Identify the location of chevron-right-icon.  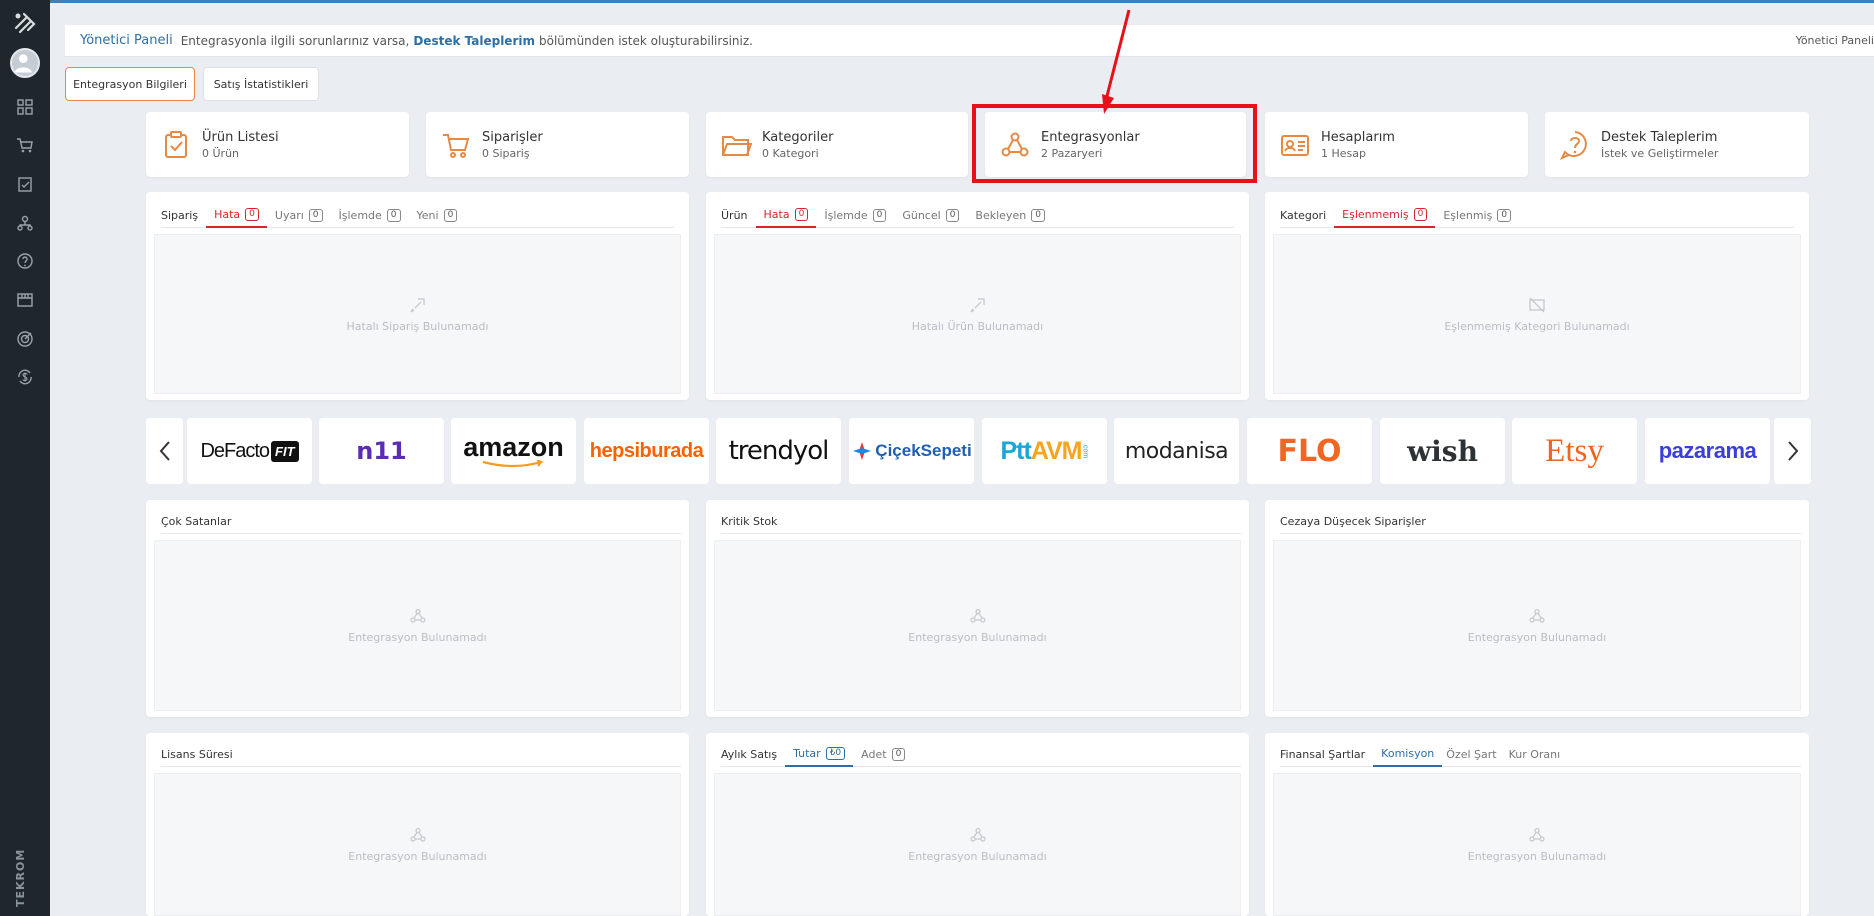
(1792, 451).